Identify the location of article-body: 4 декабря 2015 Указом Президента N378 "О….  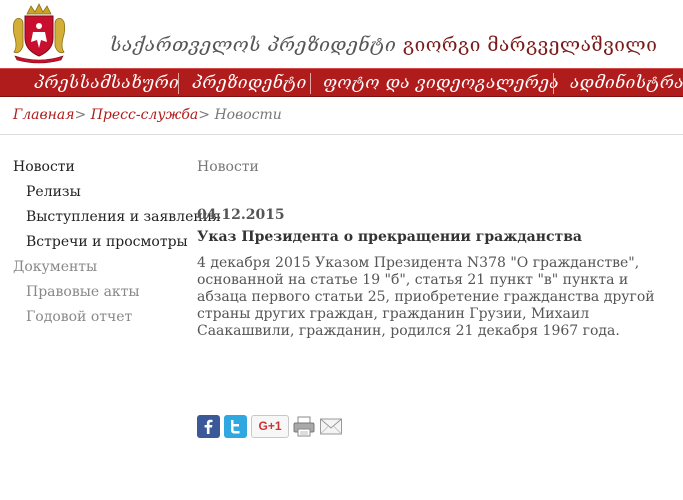
(426, 297).